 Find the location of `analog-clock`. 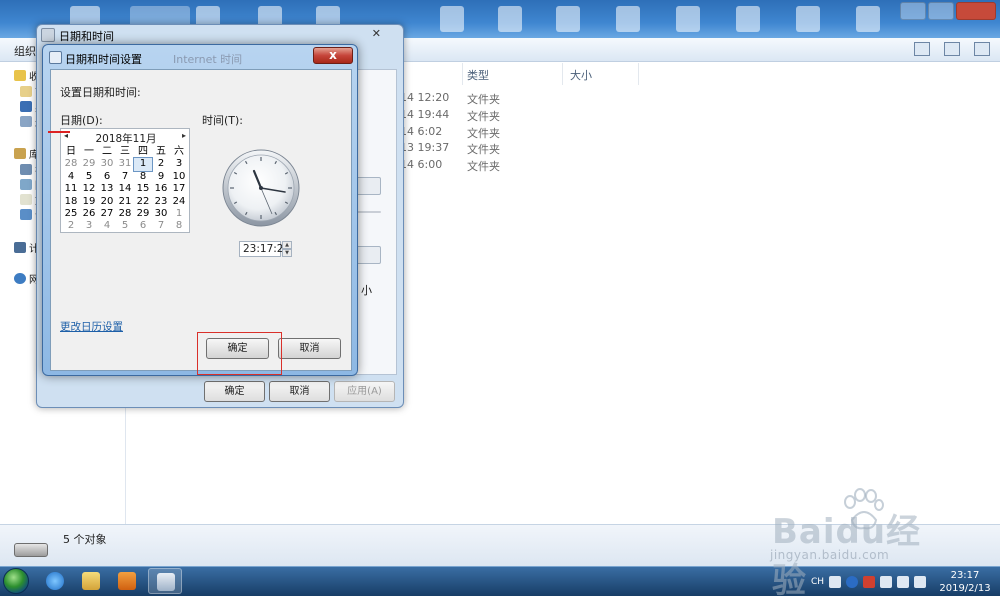

analog-clock is located at coordinates (261, 188).